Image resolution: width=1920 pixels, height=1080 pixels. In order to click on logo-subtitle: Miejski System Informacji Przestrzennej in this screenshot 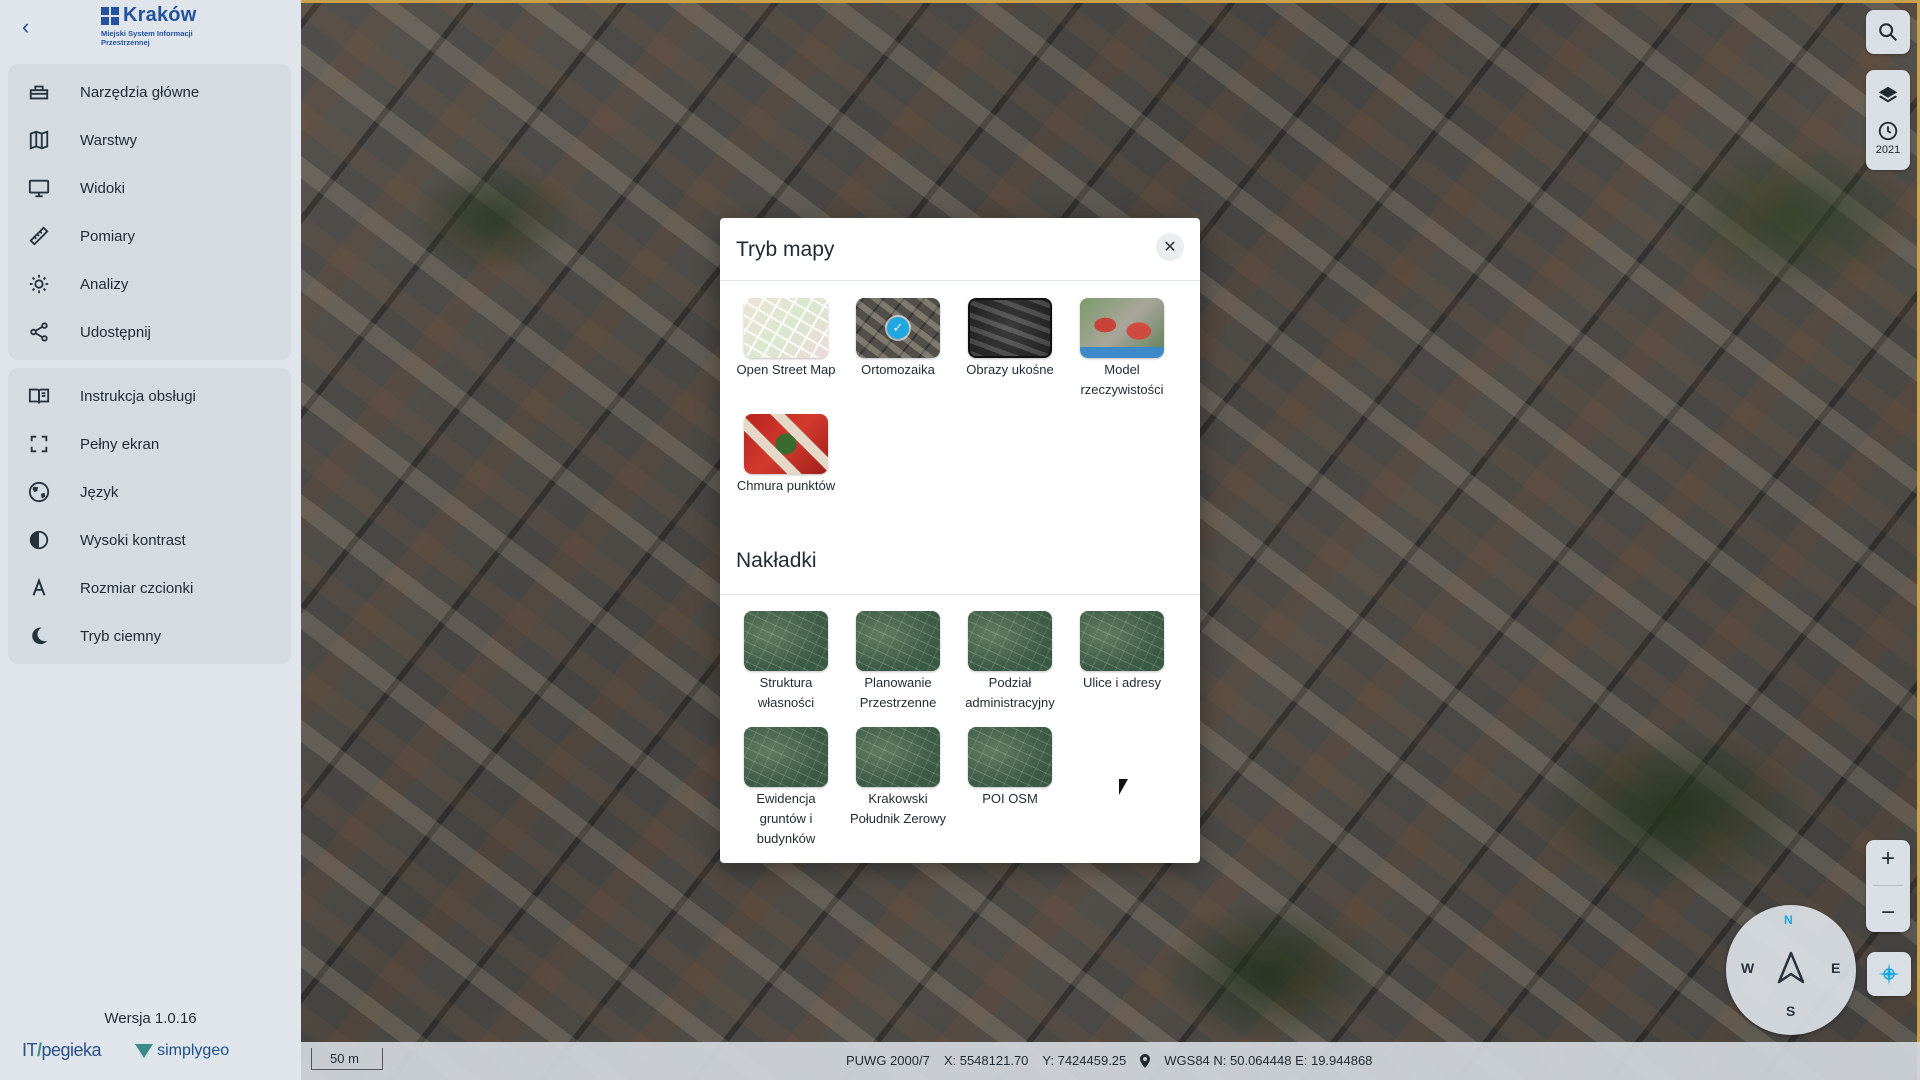, I will do `click(147, 38)`.